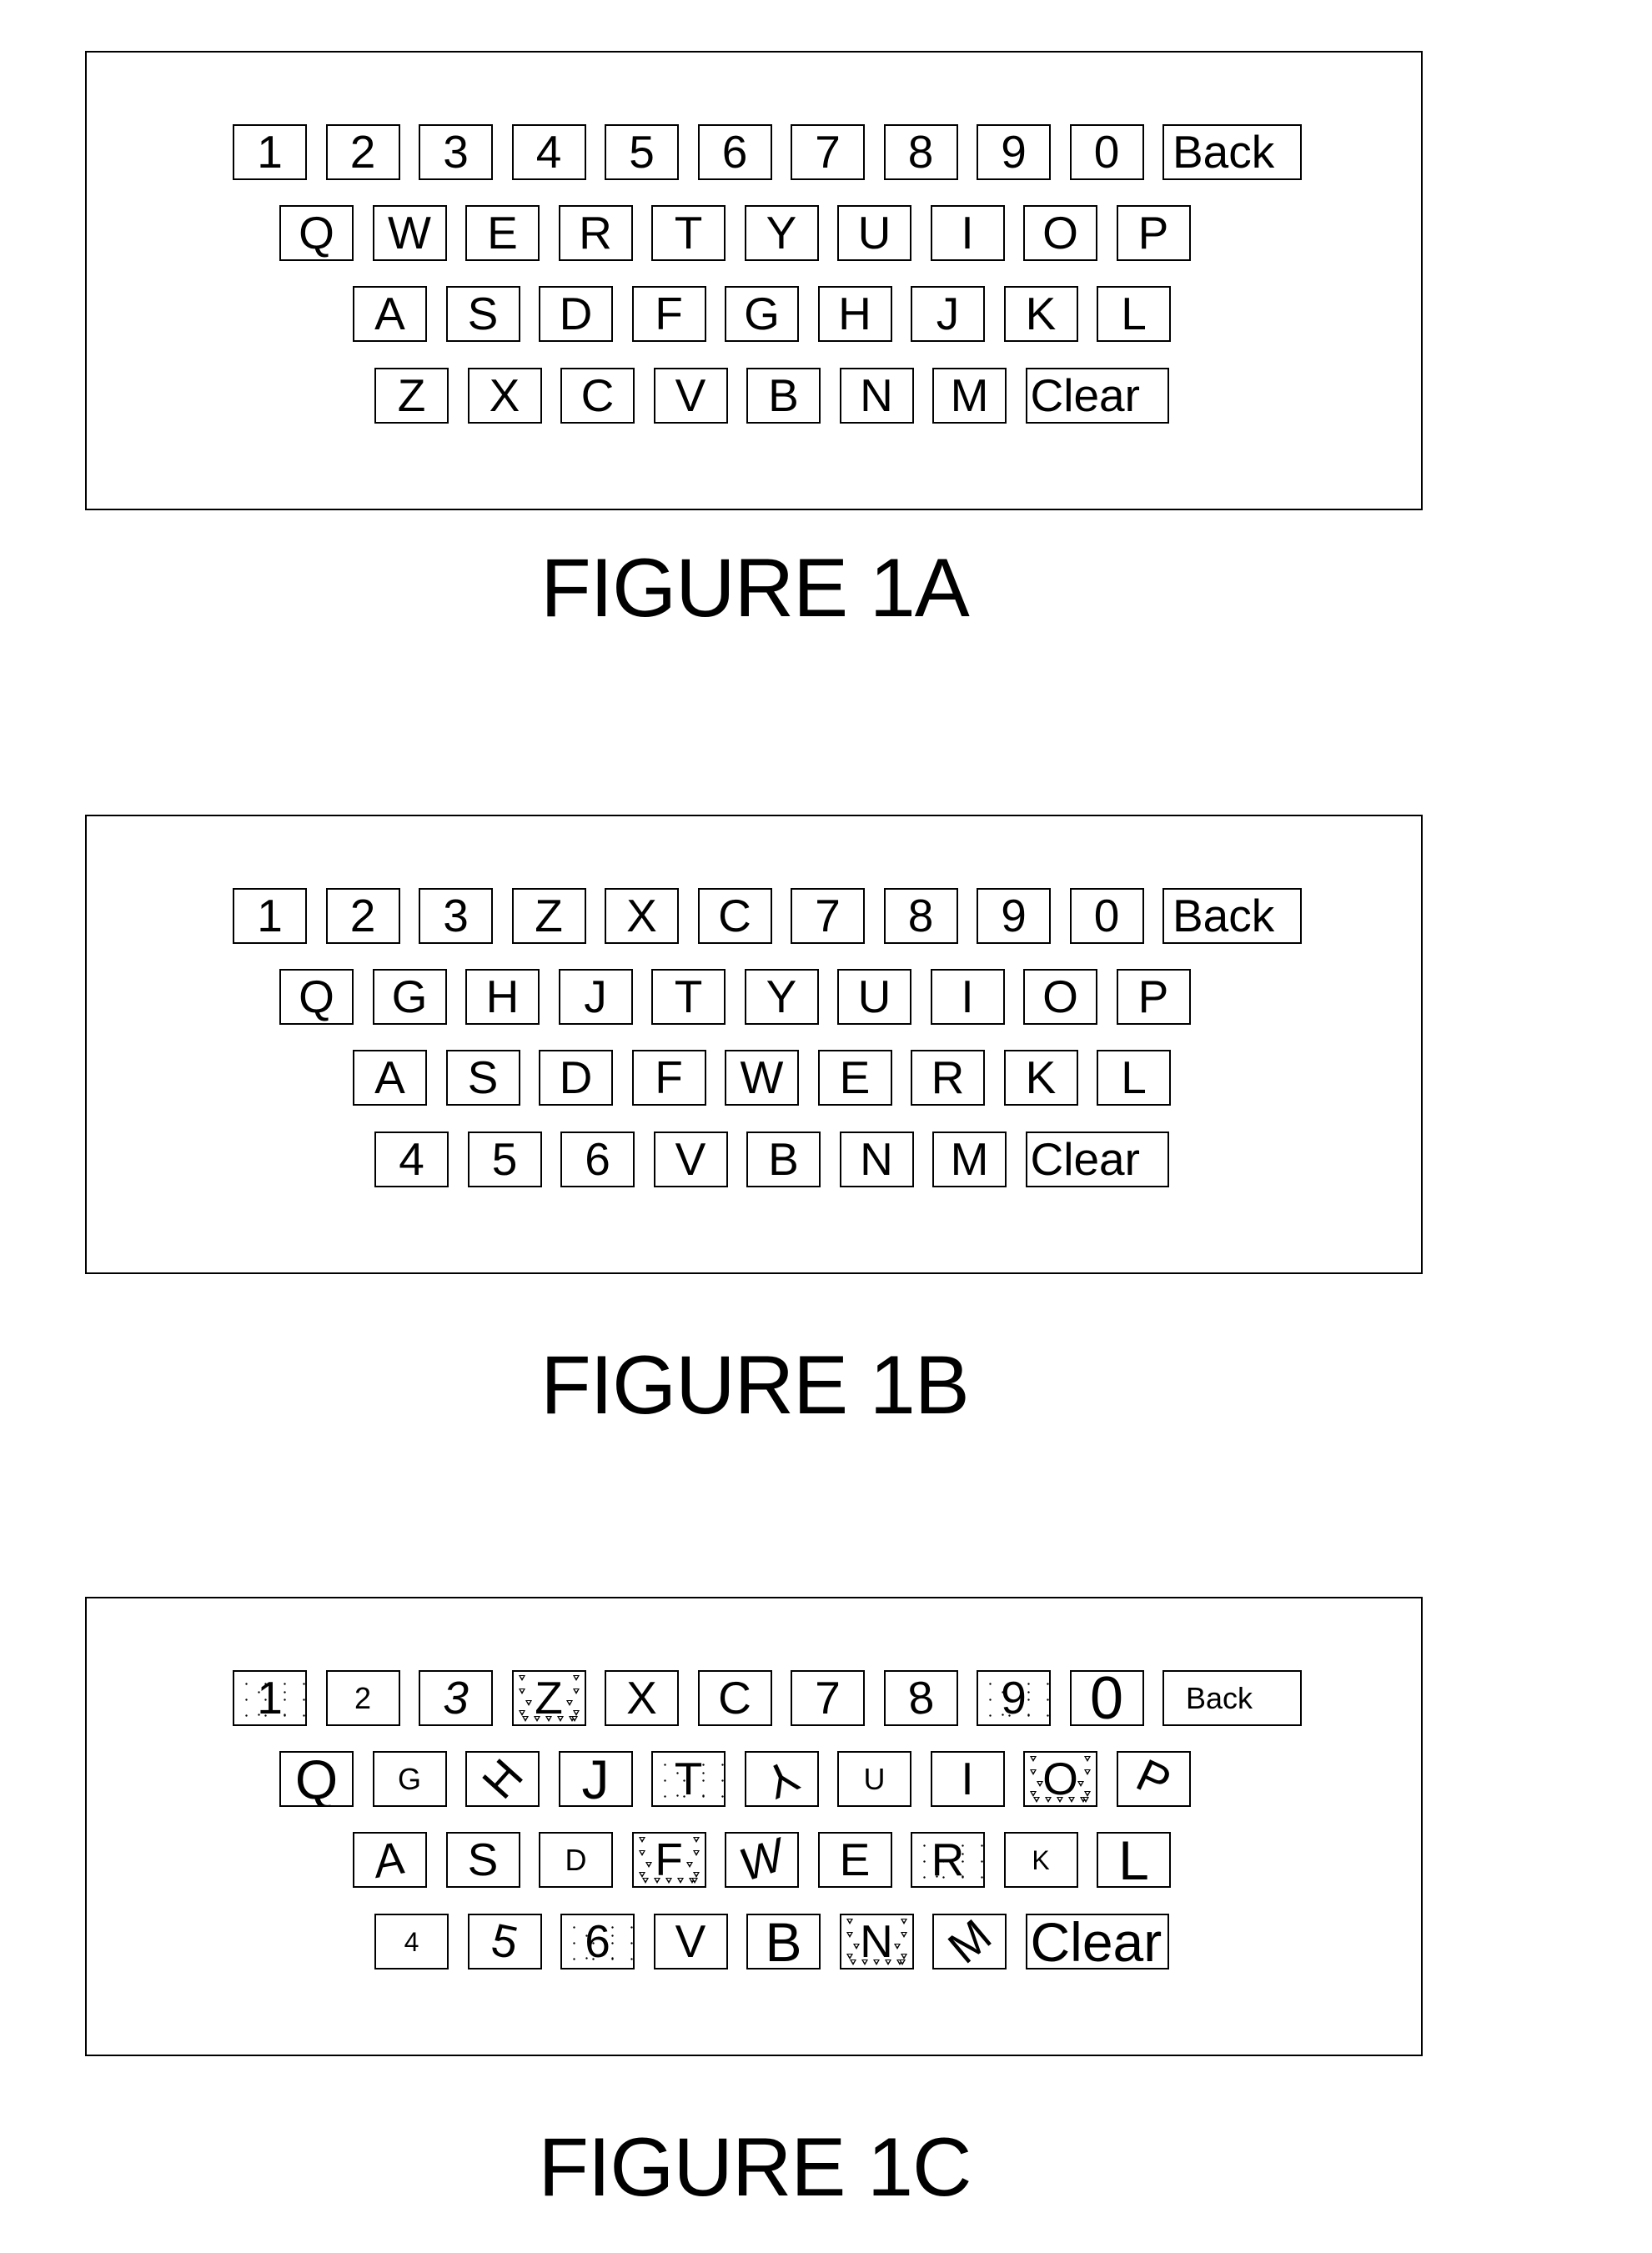 This screenshot has height=2253, width=1652. I want to click on key-5: 5, so click(504, 1159).